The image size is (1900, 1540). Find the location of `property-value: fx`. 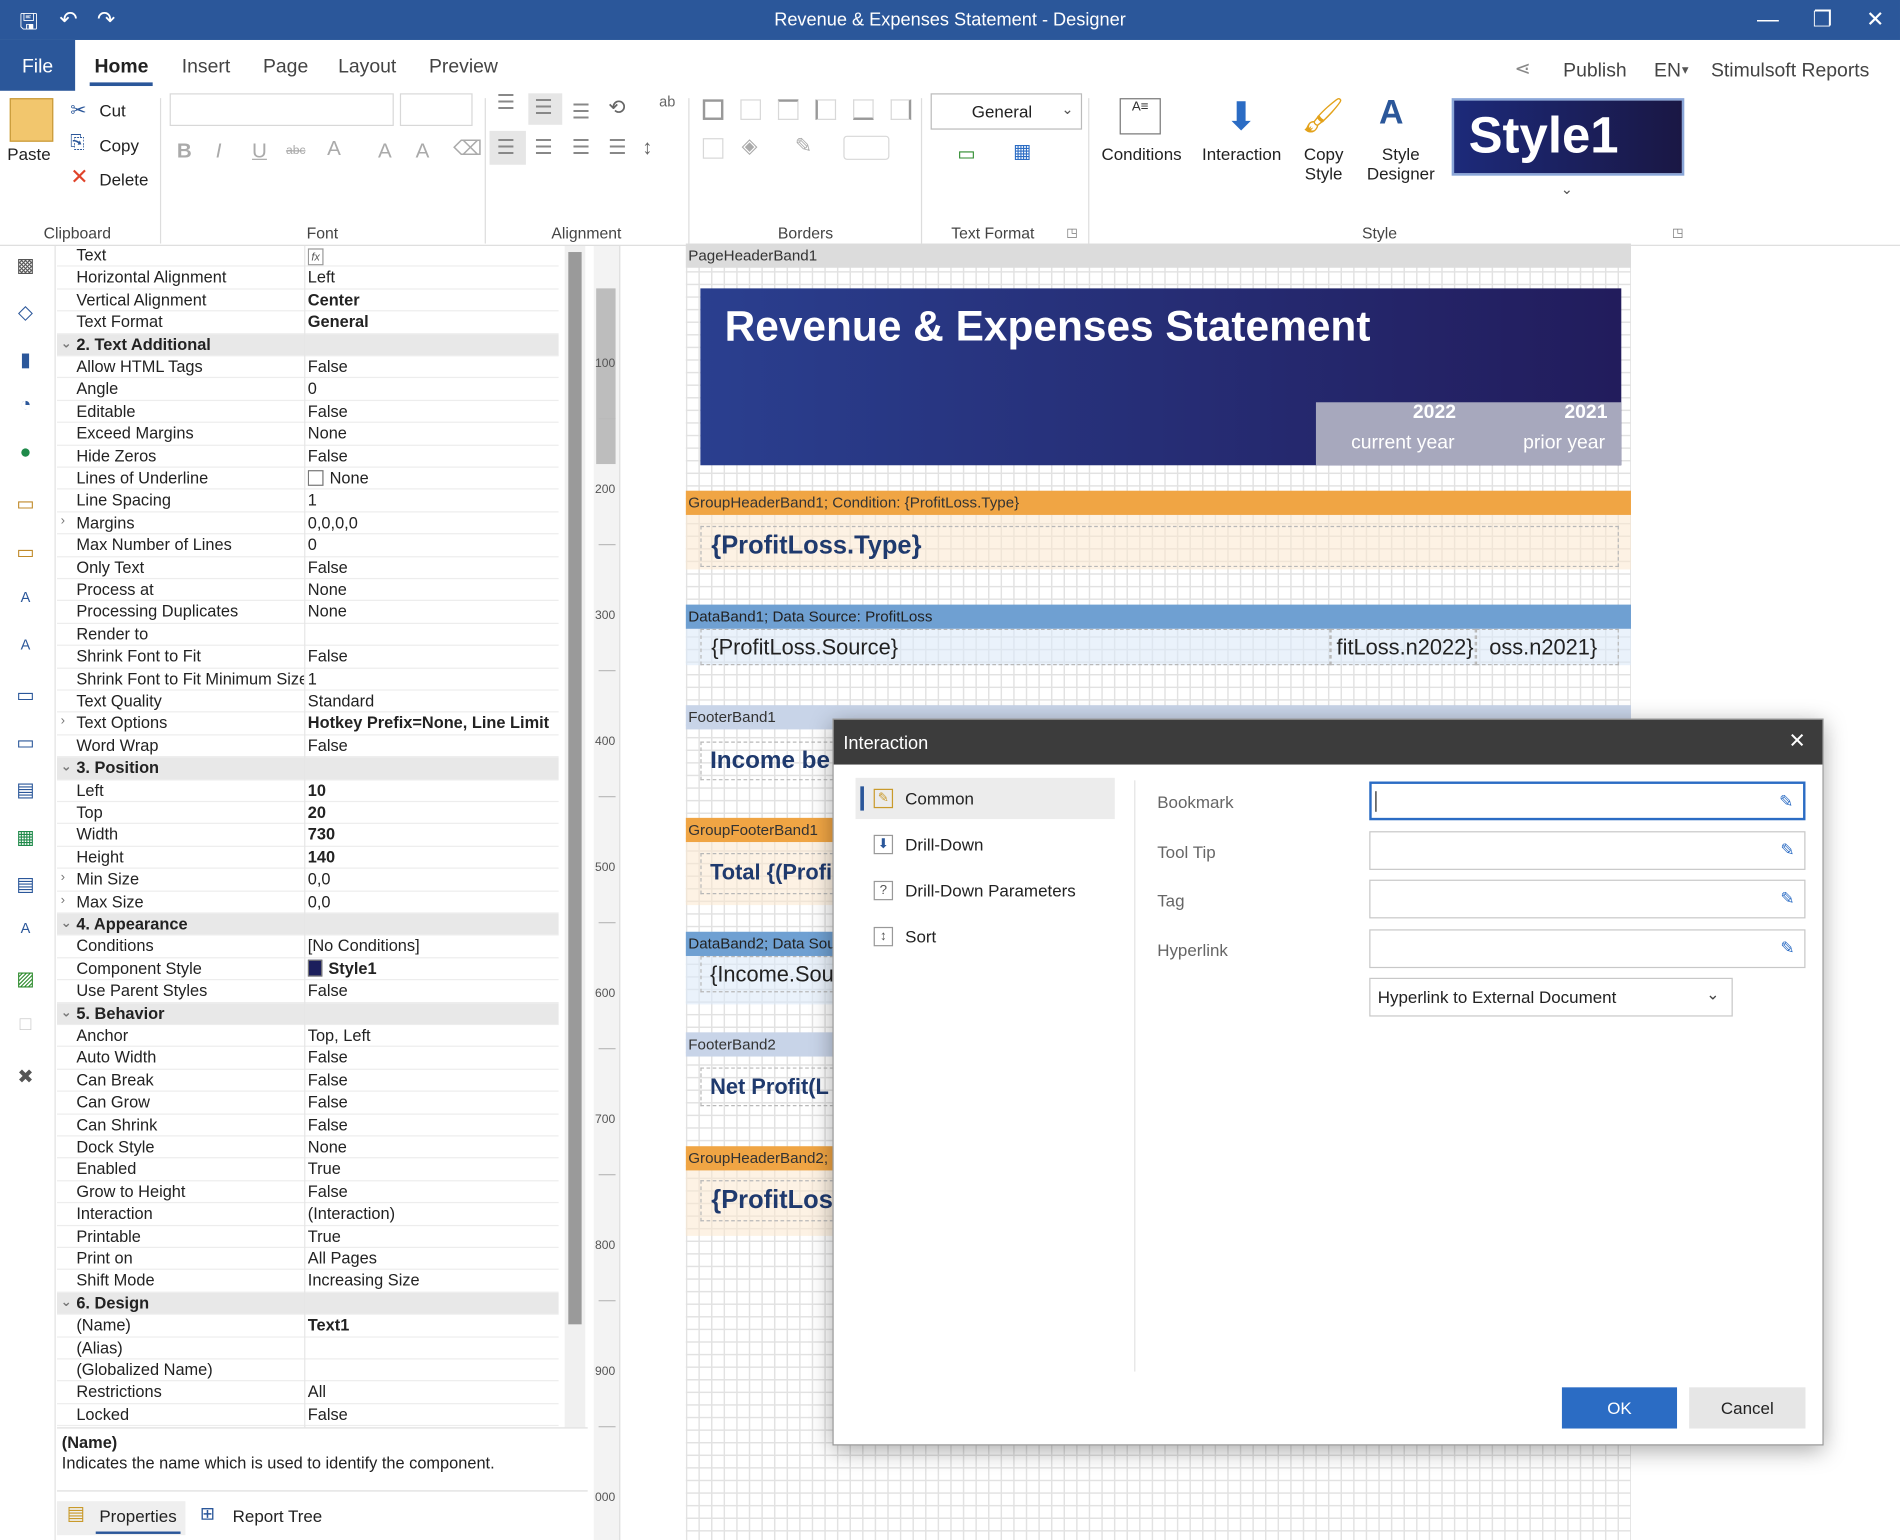

property-value: fx is located at coordinates (433, 256).